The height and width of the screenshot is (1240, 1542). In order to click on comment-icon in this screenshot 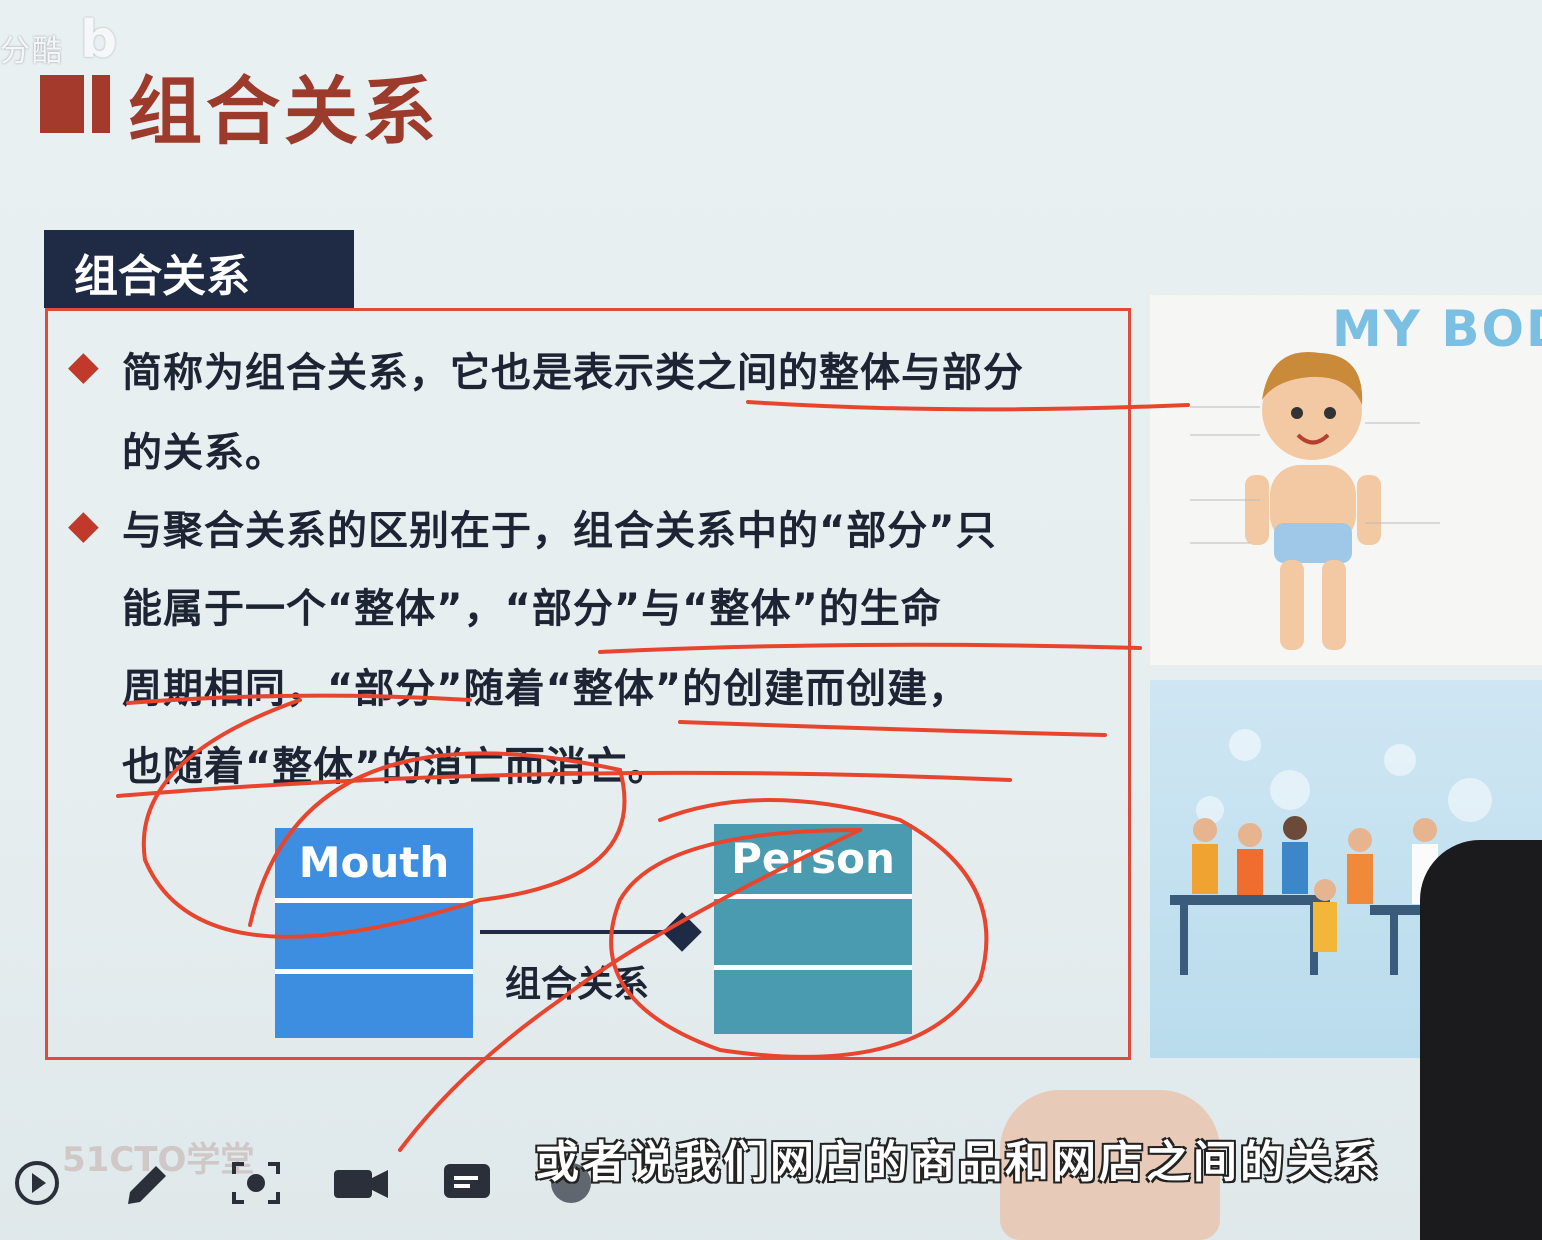, I will do `click(466, 1183)`.